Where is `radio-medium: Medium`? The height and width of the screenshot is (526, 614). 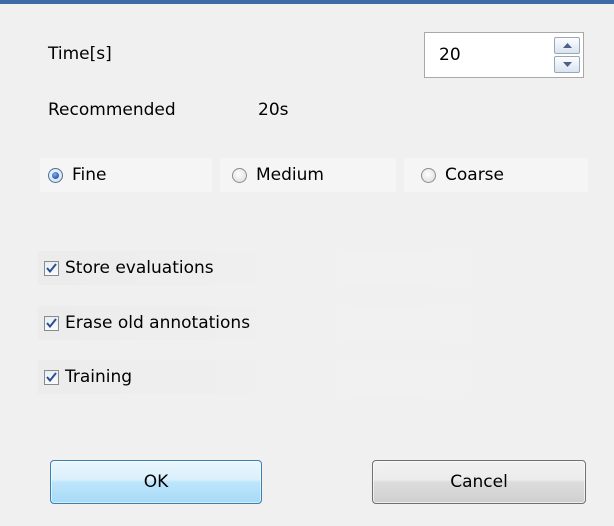 radio-medium: Medium is located at coordinates (278, 175).